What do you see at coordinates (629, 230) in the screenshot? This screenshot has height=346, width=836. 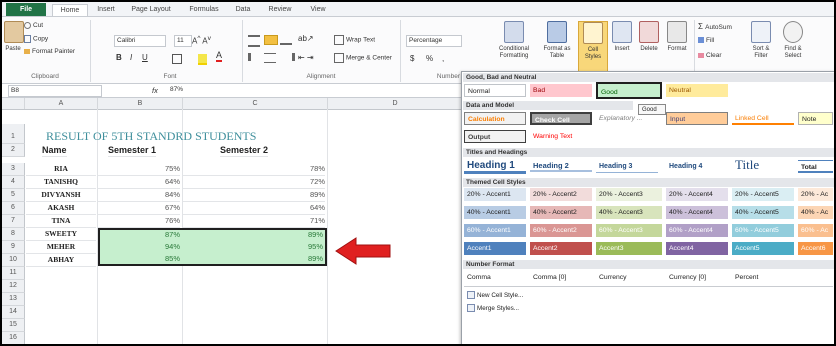 I see `style-60-accent3: 60% - Accent3` at bounding box center [629, 230].